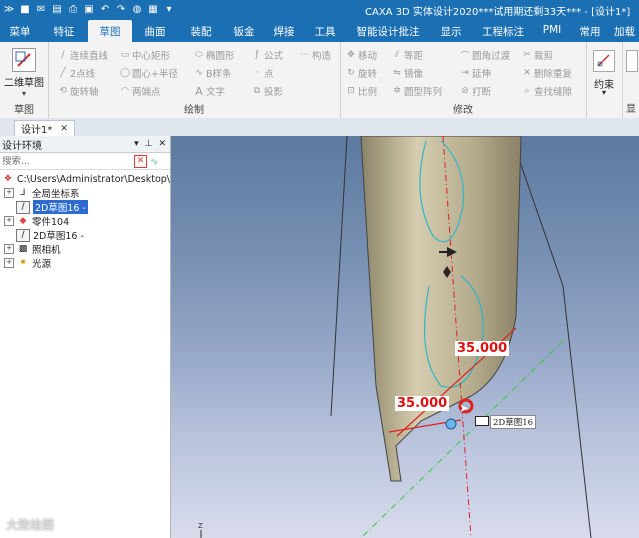  Describe the element at coordinates (631, 109) in the screenshot. I see `display-group-label: 显` at that location.